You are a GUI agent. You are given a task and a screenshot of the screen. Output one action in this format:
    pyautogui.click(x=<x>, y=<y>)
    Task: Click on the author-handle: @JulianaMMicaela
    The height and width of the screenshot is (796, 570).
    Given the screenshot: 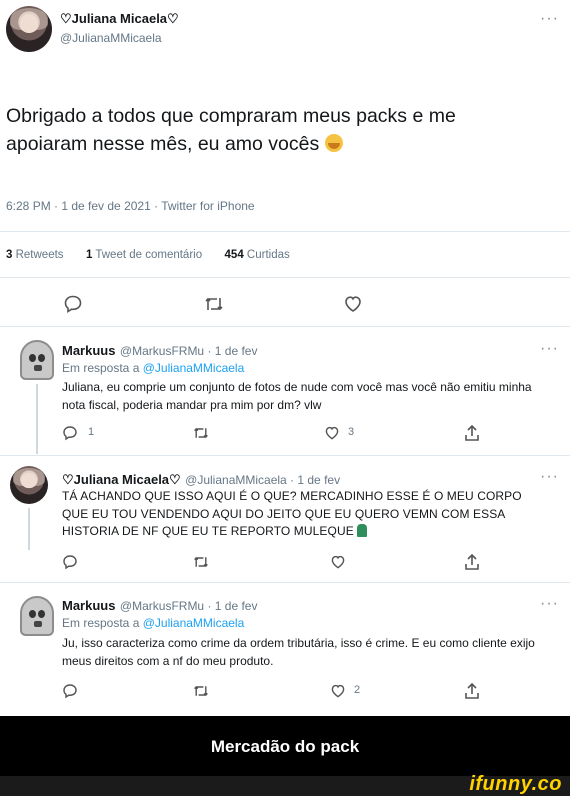 What is the action you would take?
    pyautogui.click(x=111, y=38)
    